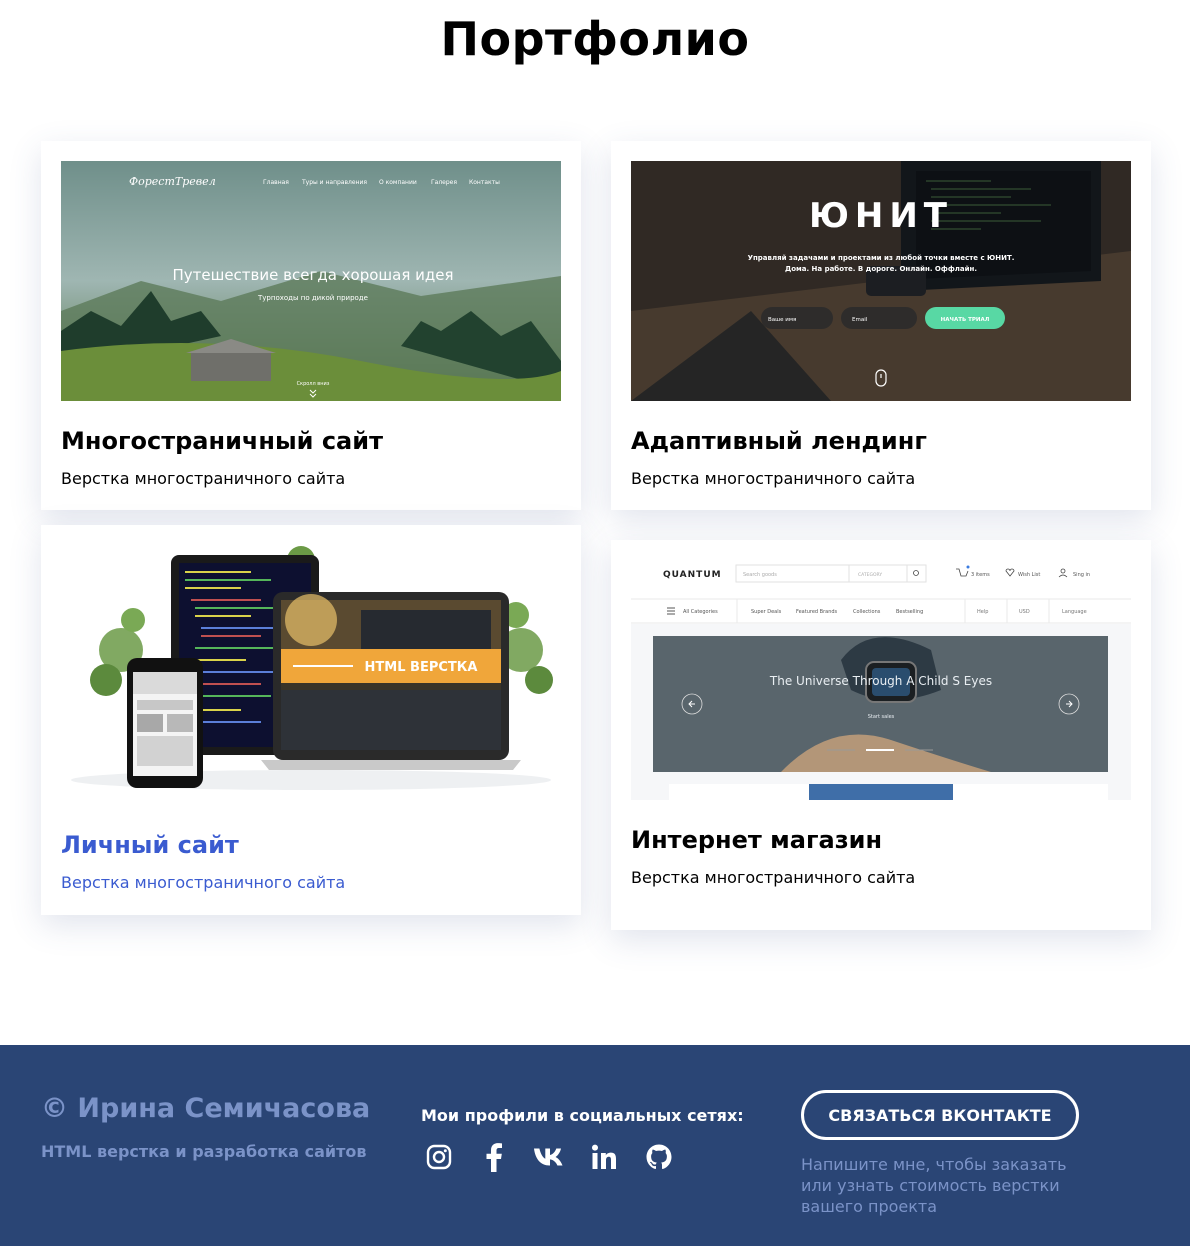  What do you see at coordinates (760, 575) in the screenshot?
I see `thumb-search: Search goods` at bounding box center [760, 575].